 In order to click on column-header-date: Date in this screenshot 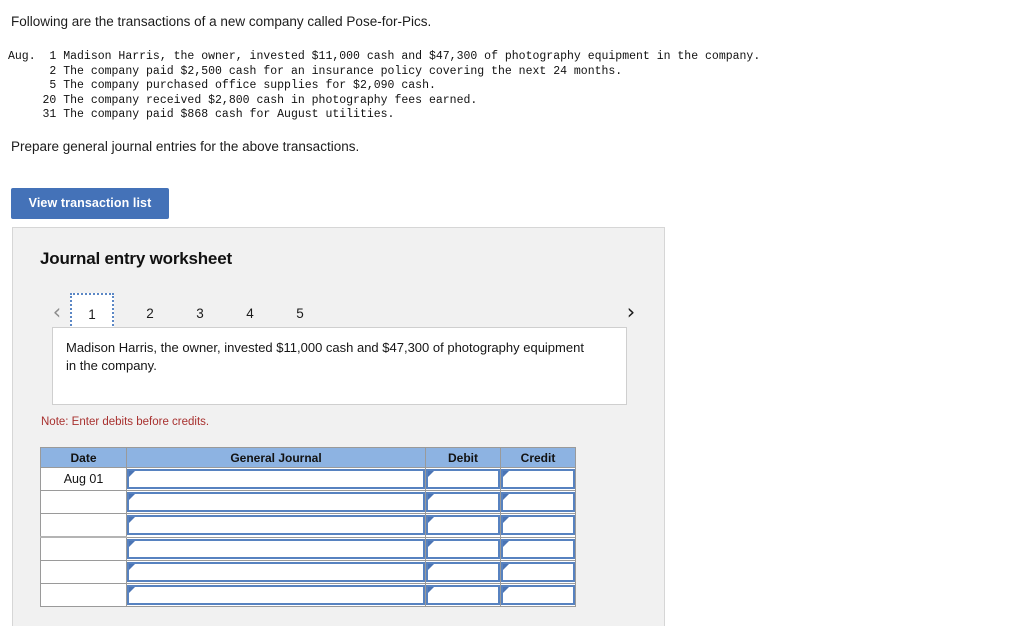, I will do `click(83, 457)`.